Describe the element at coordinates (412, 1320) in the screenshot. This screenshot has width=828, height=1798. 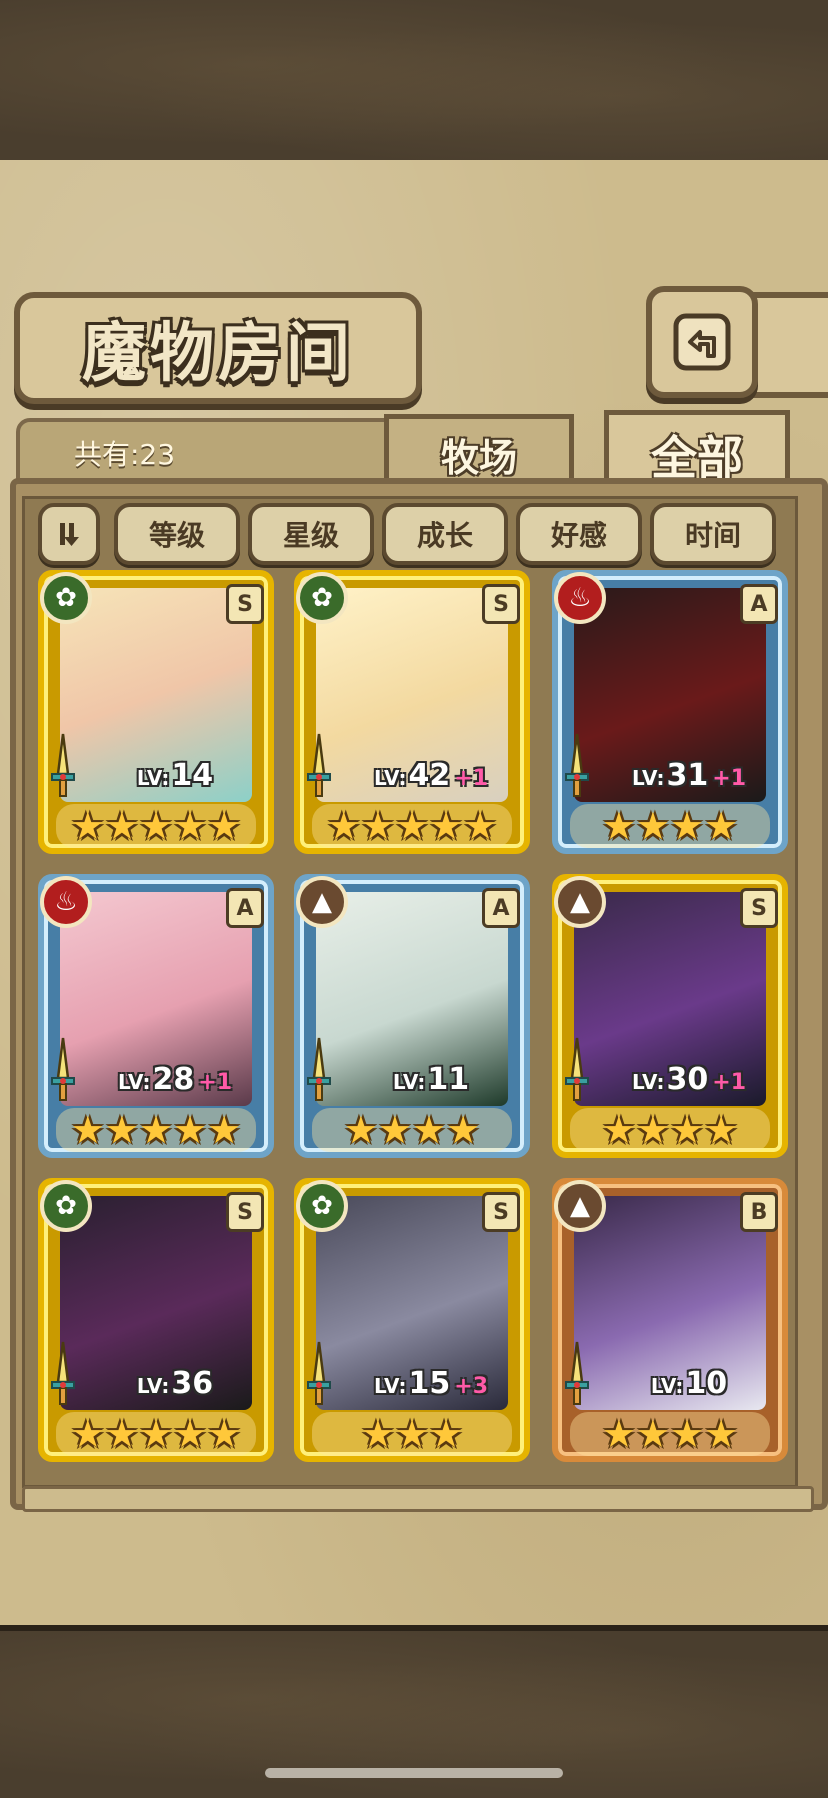
I see `monster-card: ✿ S LV: 15 +3 ★ ★ ★` at that location.